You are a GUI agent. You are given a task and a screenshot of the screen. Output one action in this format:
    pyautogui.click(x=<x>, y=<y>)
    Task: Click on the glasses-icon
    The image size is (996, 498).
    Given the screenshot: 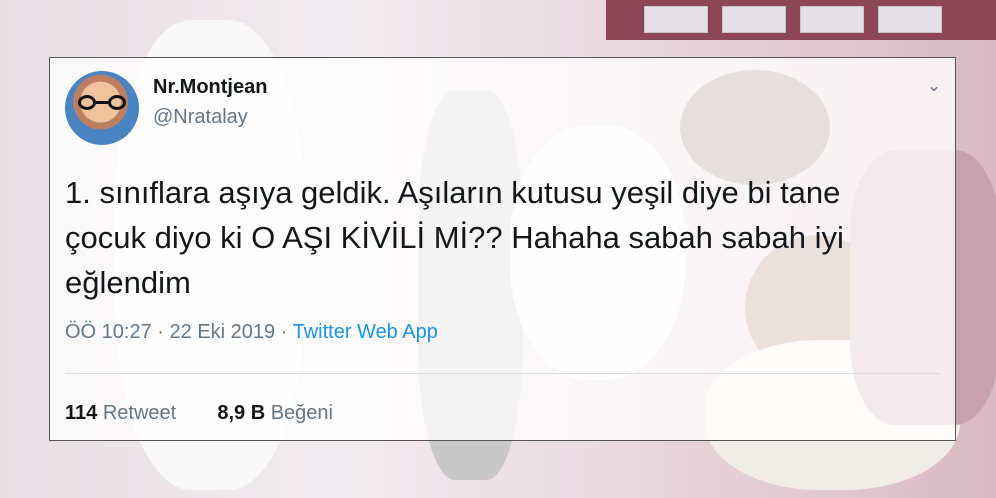 What is the action you would take?
    pyautogui.click(x=102, y=104)
    